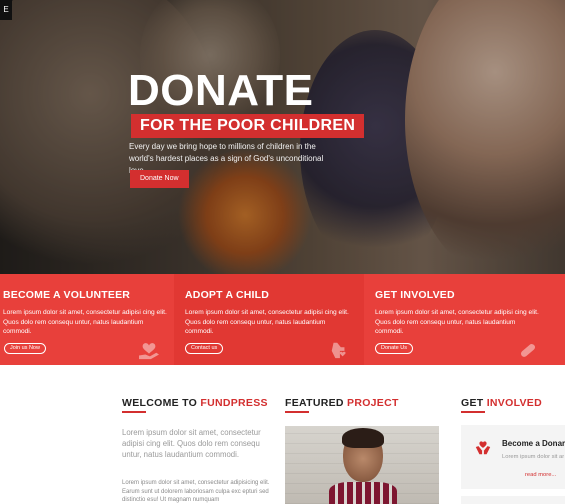 This screenshot has height=504, width=565. What do you see at coordinates (159, 179) in the screenshot?
I see `donate-now-button: Donate Now` at bounding box center [159, 179].